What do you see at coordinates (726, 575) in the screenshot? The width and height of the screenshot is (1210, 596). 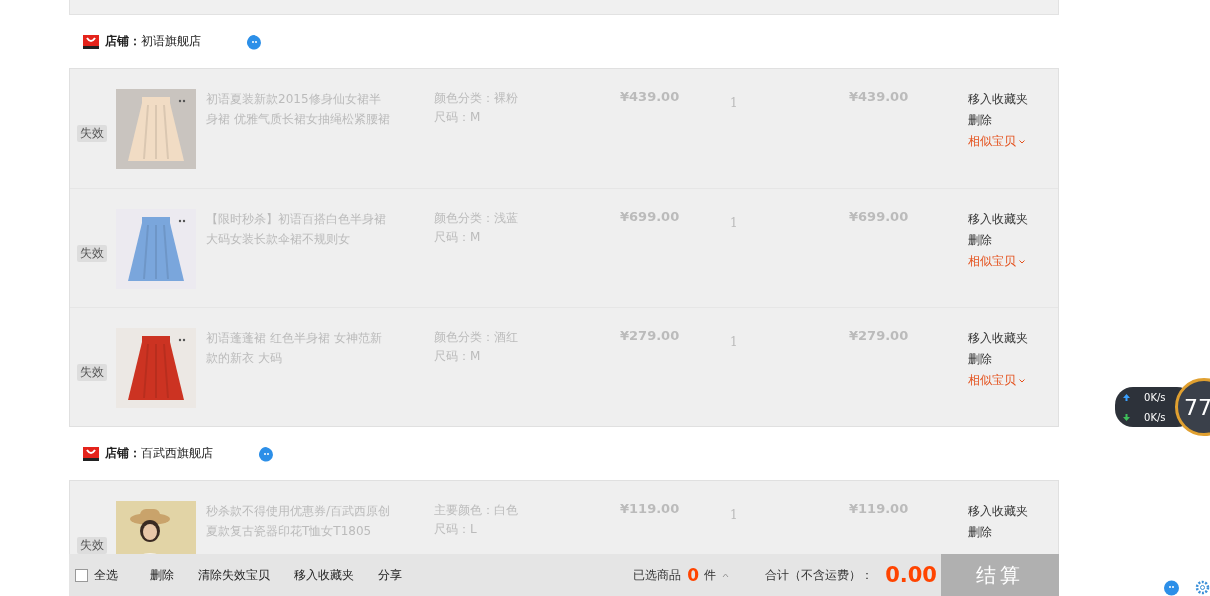 I see `expand-icon` at bounding box center [726, 575].